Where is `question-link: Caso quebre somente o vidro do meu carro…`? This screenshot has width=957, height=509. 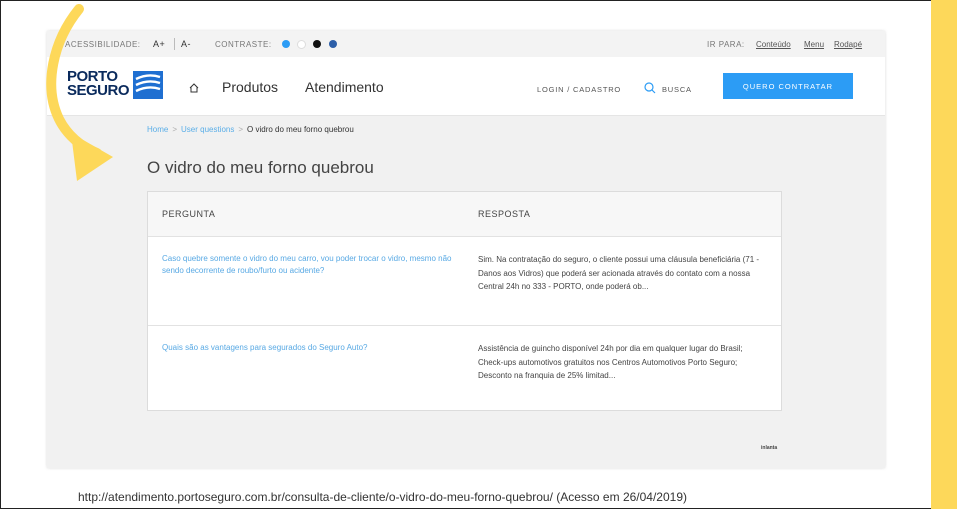
question-link: Caso quebre somente o vidro do meu carro… is located at coordinates (312, 265).